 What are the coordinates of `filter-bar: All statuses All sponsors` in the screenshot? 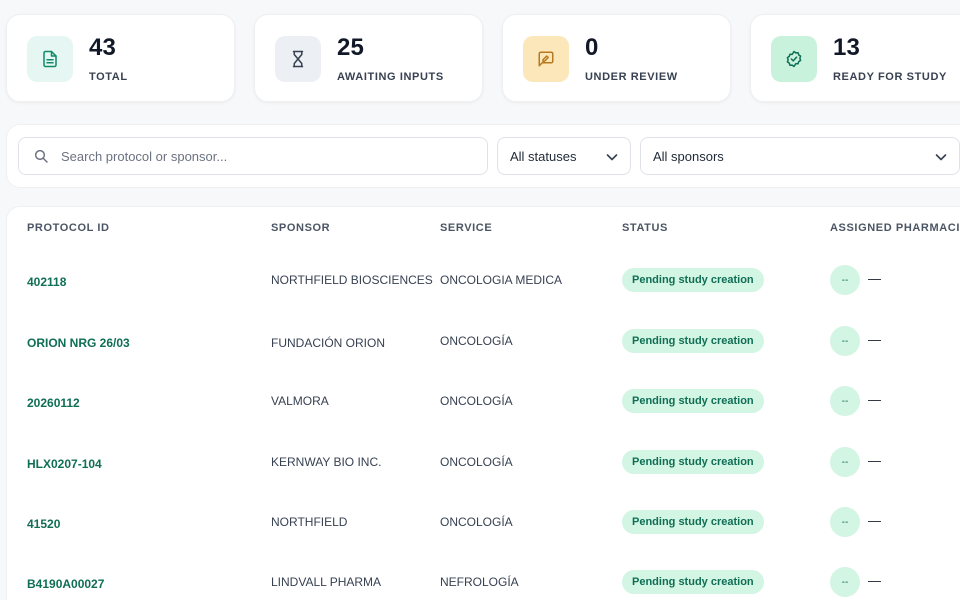 It's located at (483, 156).